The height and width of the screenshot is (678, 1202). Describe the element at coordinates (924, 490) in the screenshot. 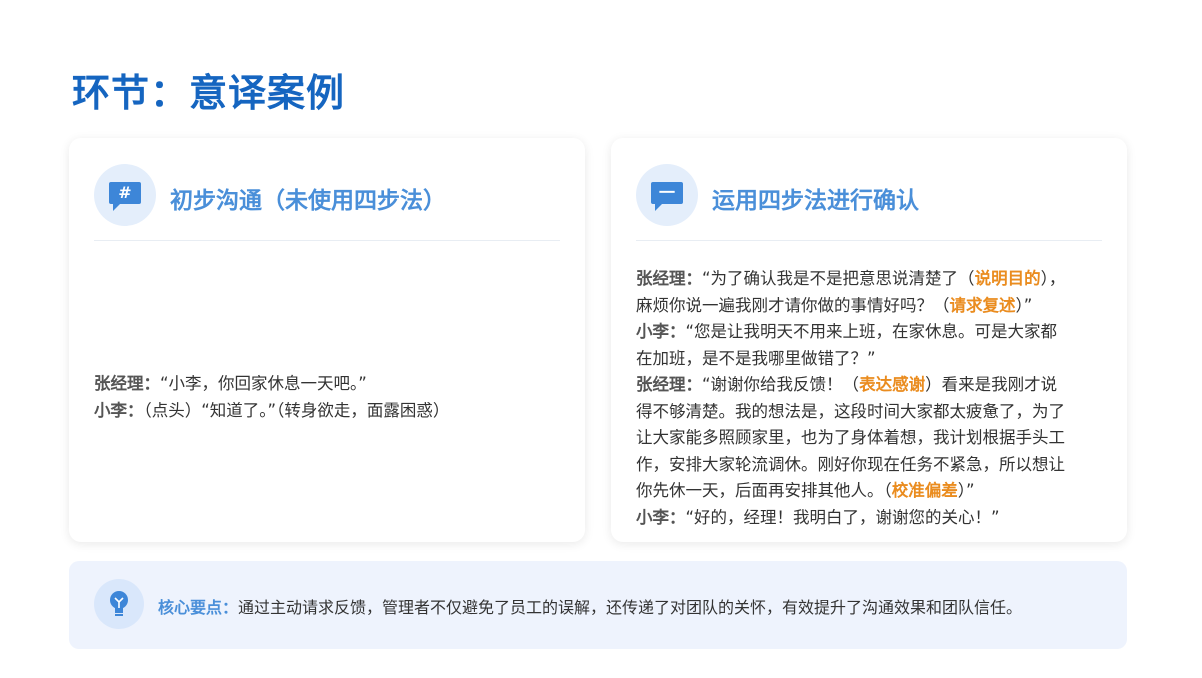

I see `highlight-step: 校准偏差` at that location.